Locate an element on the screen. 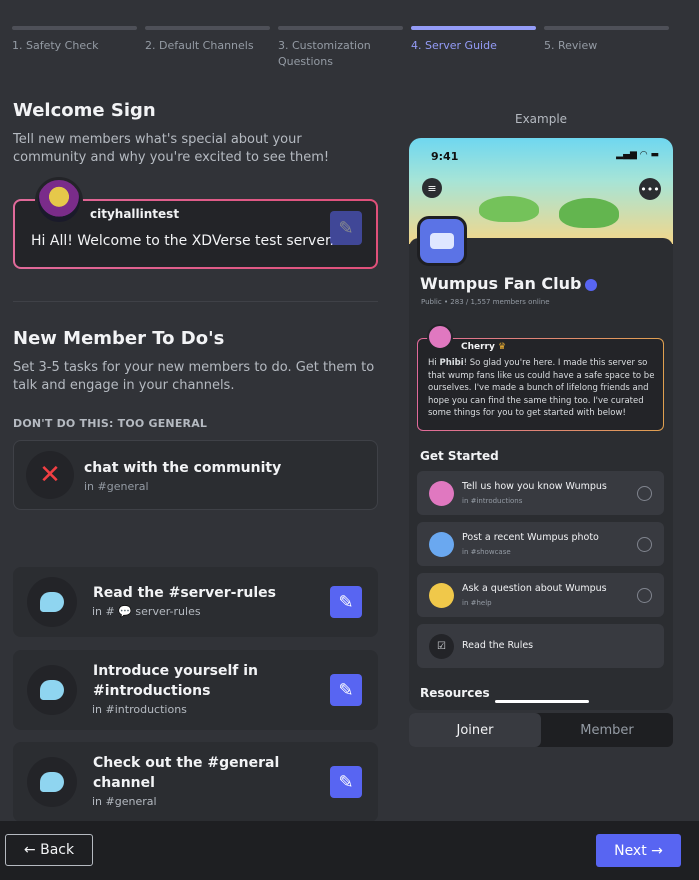  step-label: 4. Server Guide is located at coordinates (454, 45).